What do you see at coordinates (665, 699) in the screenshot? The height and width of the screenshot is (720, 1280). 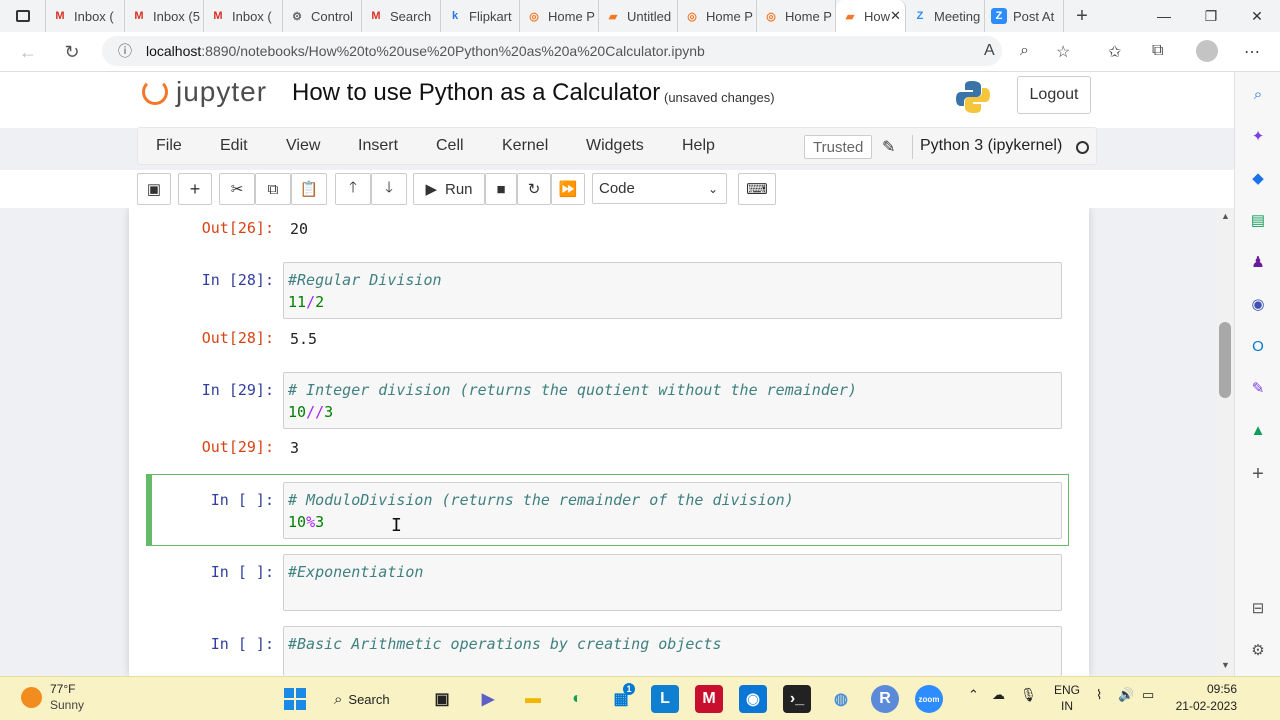 I see `app-l-icon: L` at bounding box center [665, 699].